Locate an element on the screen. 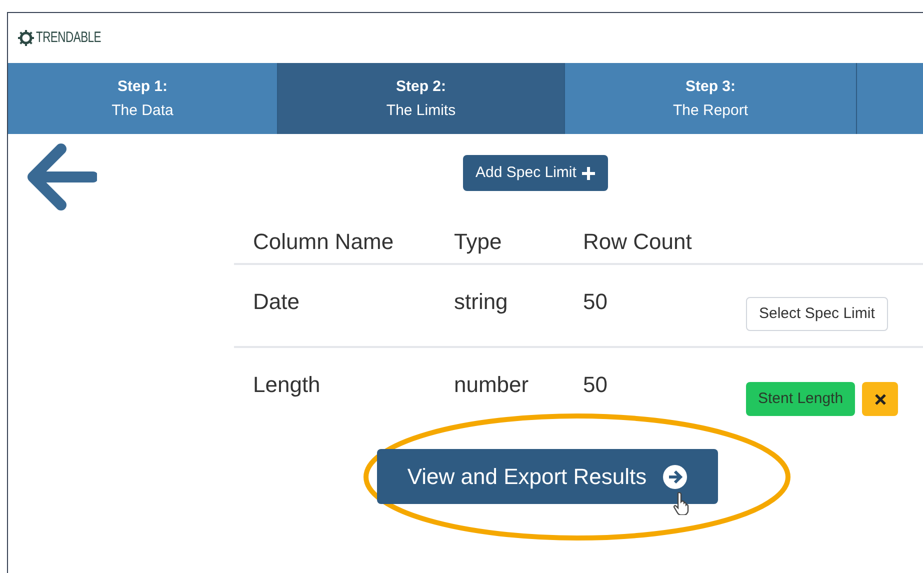 The width and height of the screenshot is (923, 573). view-export-button: View and Export Results is located at coordinates (547, 476).